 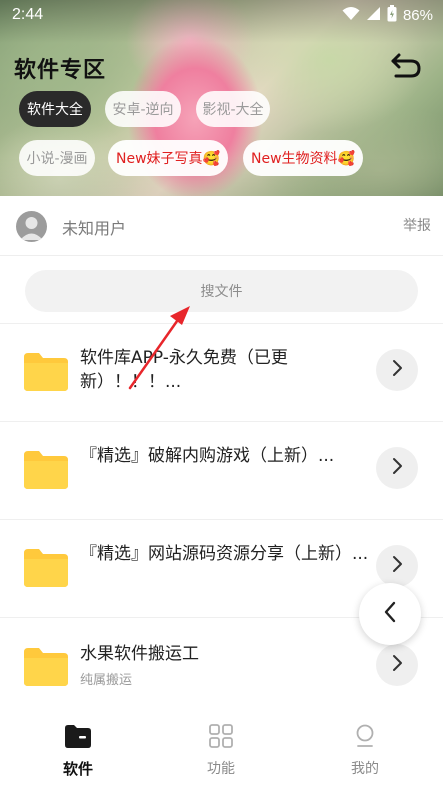 I want to click on chip-biology: New生物资料🥰, so click(x=303, y=158).